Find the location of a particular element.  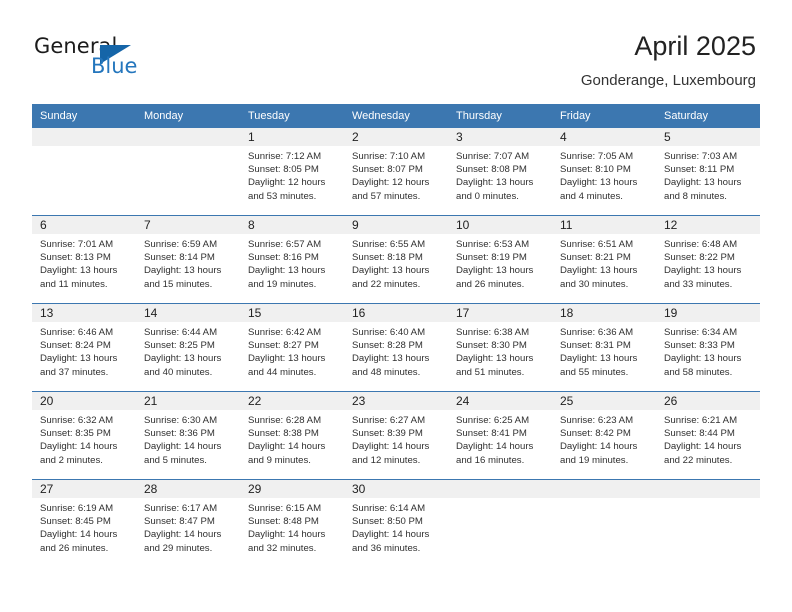

day-detail-sunset: Sunset: 8:33 PM is located at coordinates (699, 346).